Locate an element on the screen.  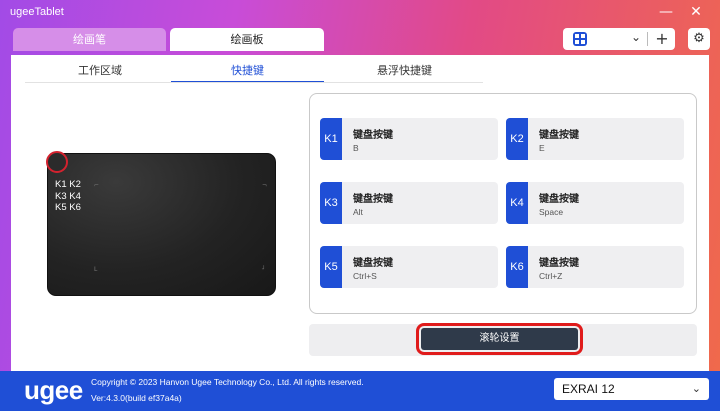
key-card-k5: K5 键盘按键 Ctrl+S is located at coordinates (409, 267).